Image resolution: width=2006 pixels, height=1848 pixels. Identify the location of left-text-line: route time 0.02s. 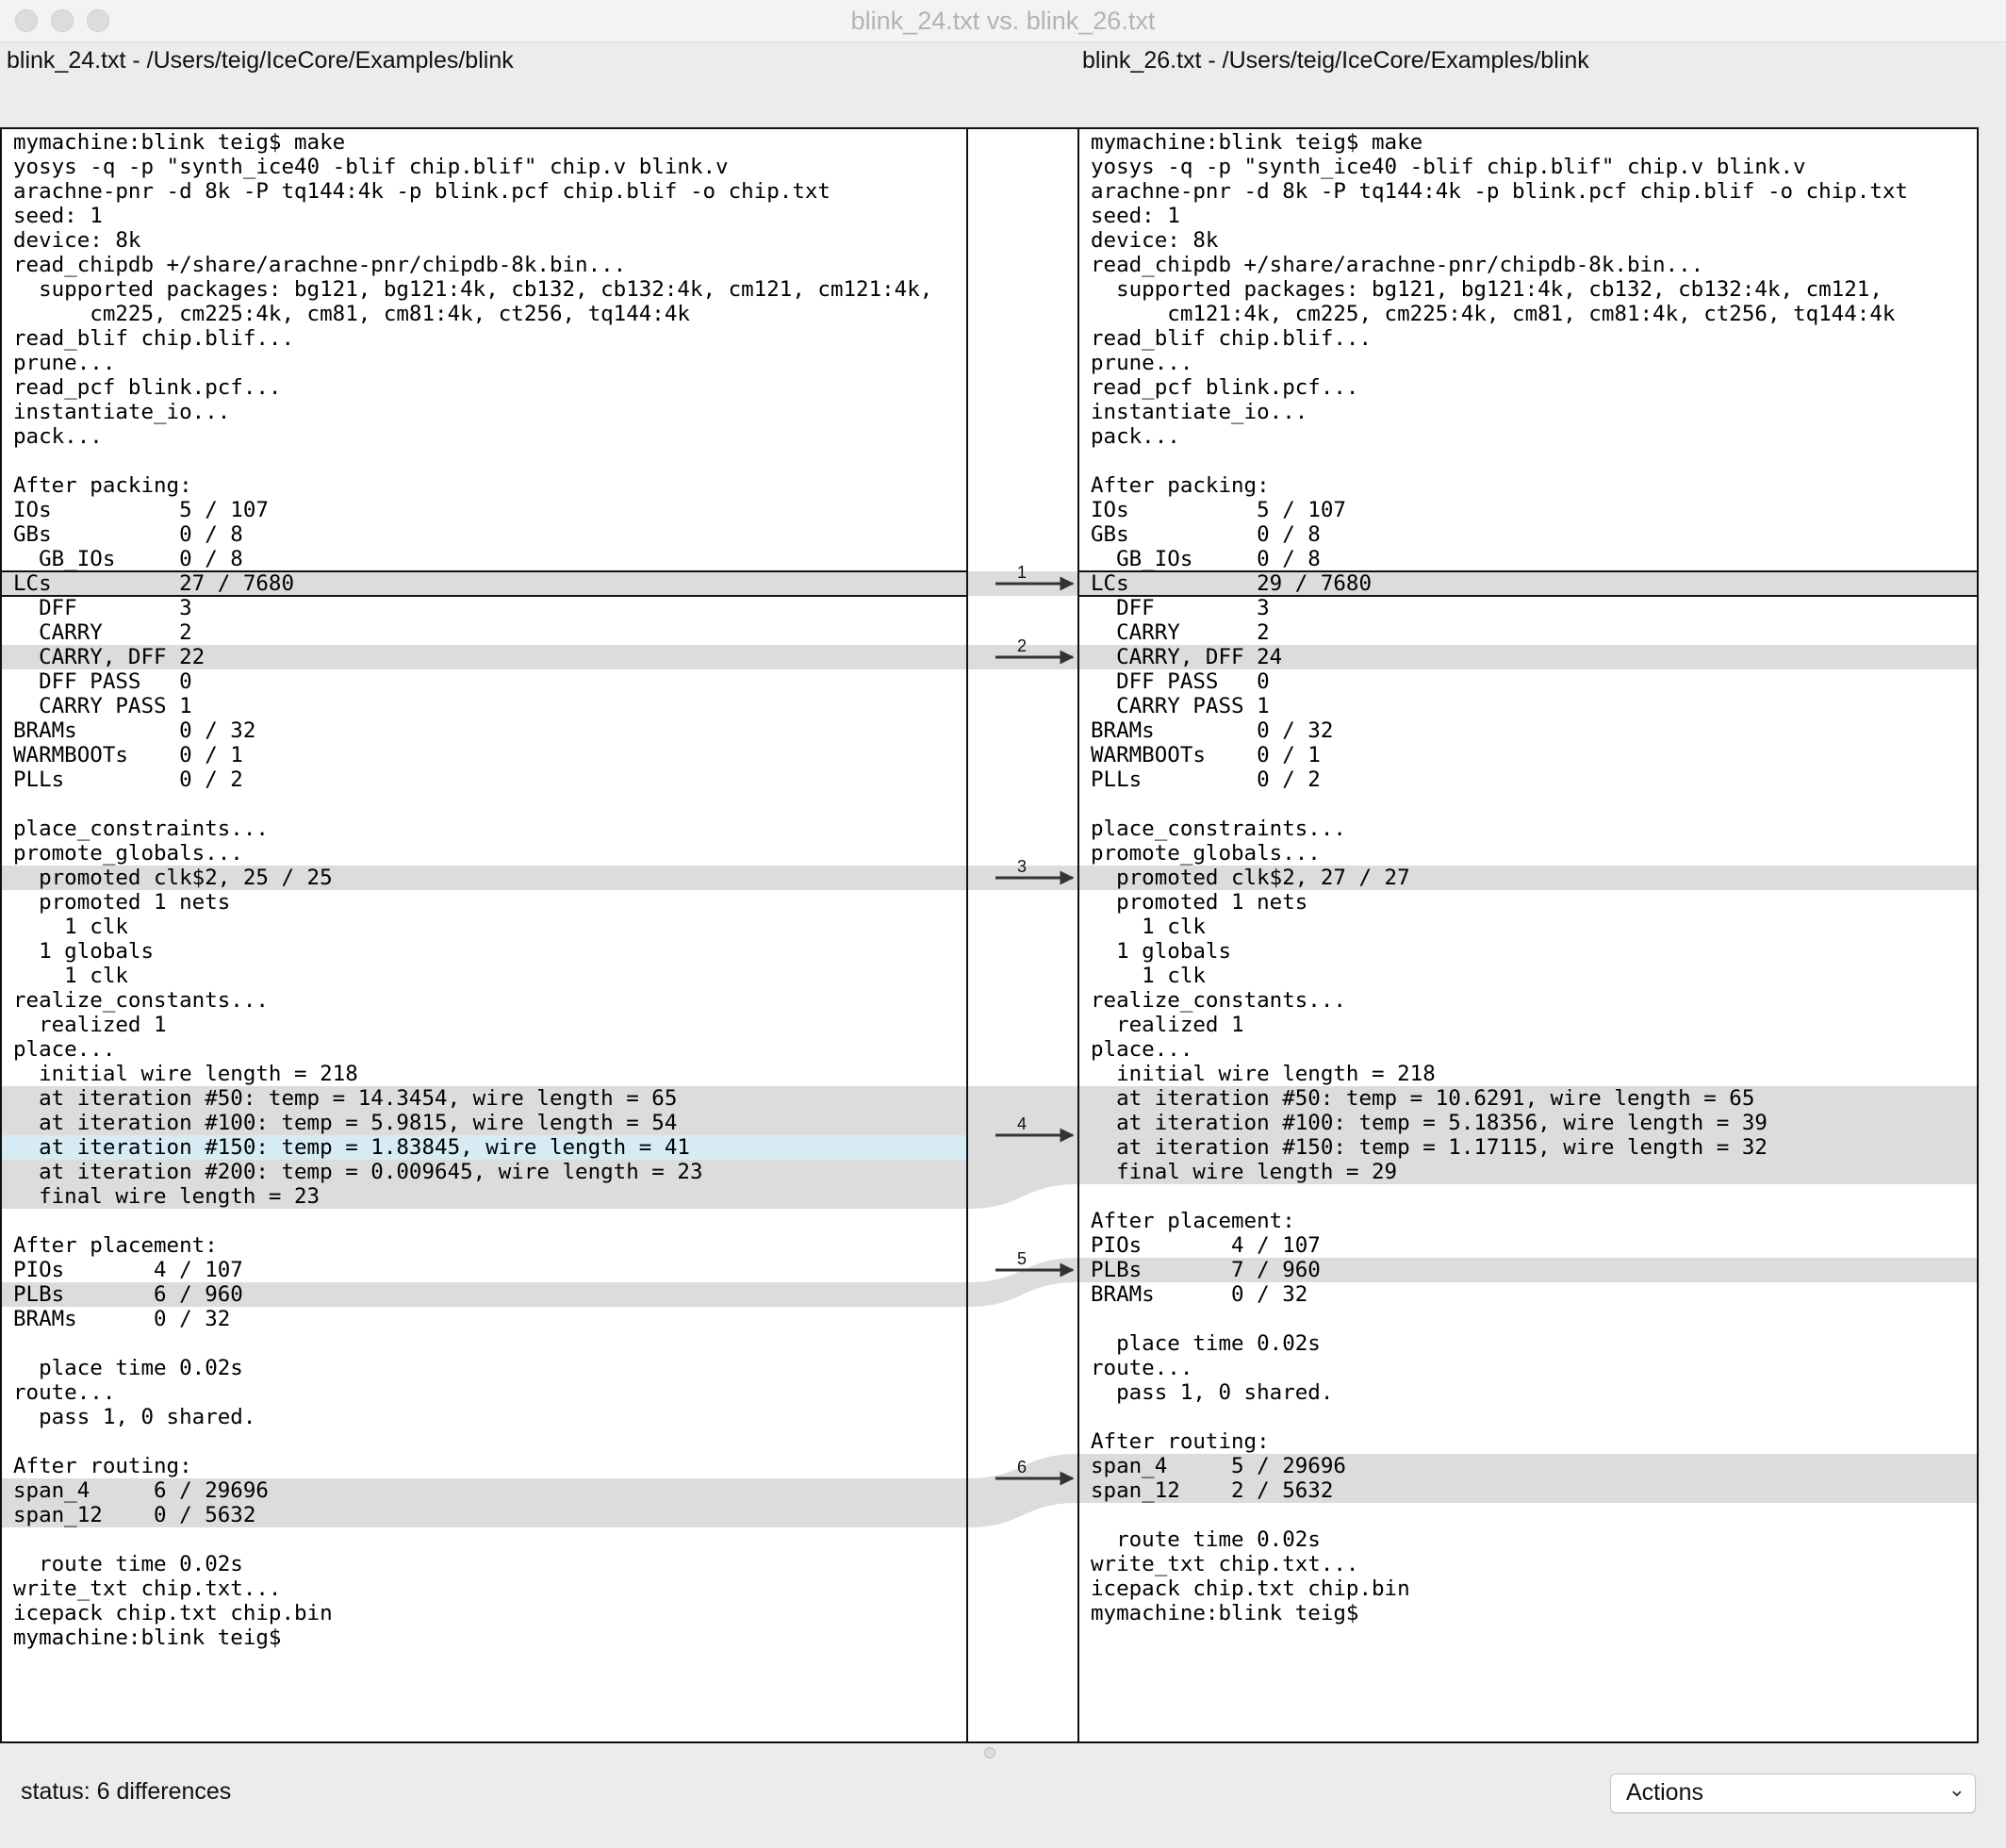
(128, 1564).